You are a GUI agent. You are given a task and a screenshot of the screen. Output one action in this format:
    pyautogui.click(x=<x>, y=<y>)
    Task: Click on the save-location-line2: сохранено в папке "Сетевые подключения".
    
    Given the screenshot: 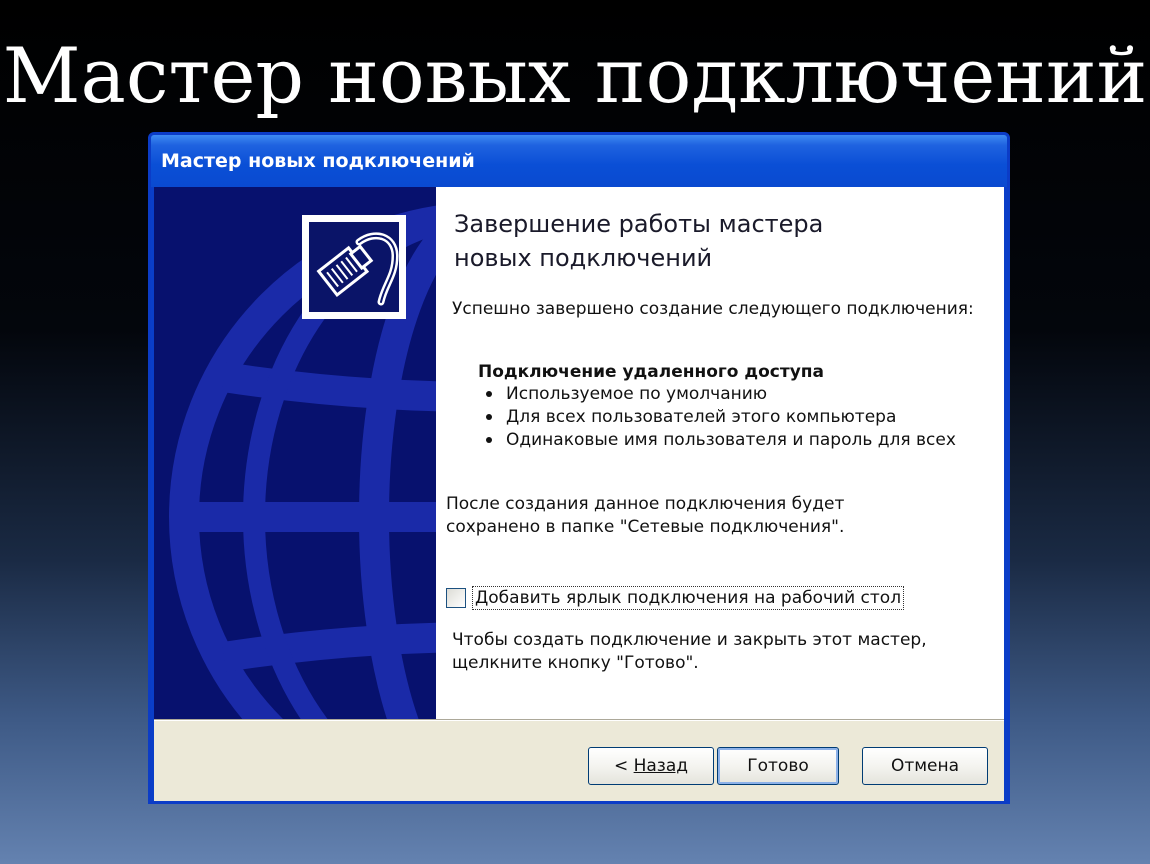 What is the action you would take?
    pyautogui.click(x=645, y=527)
    